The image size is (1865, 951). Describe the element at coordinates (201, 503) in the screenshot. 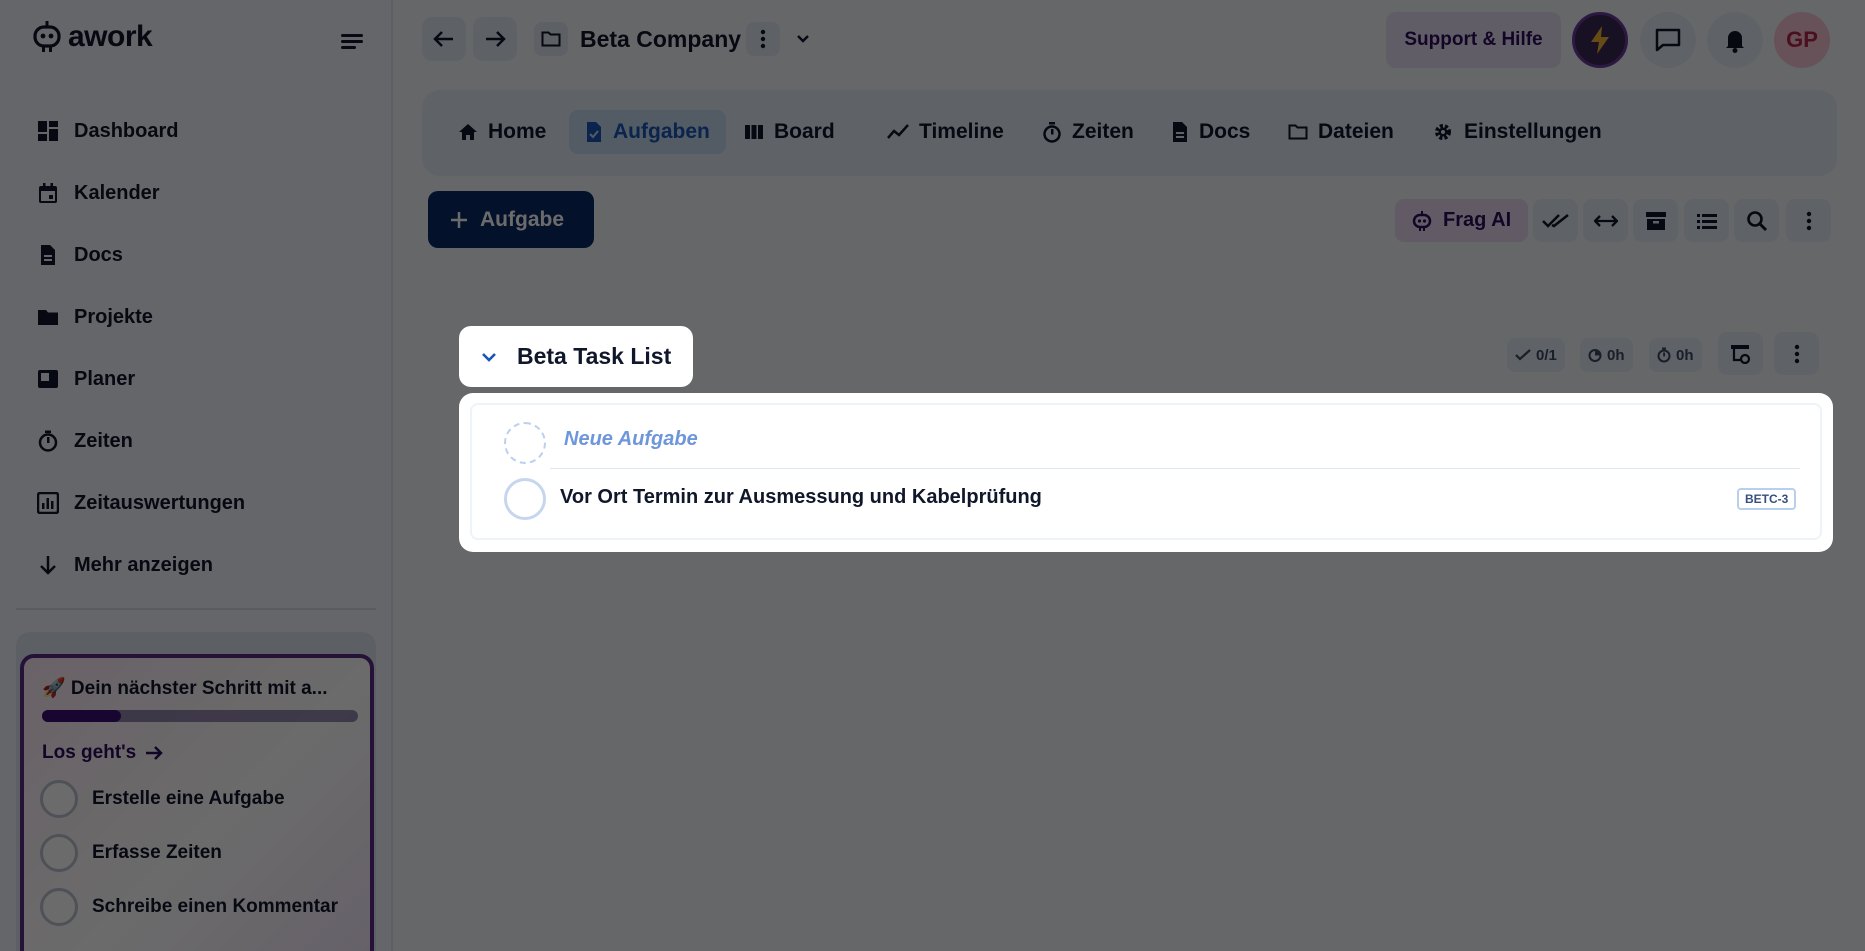

I see `sidebar-item-zeitauswertungen: Zeitauswertungen` at that location.